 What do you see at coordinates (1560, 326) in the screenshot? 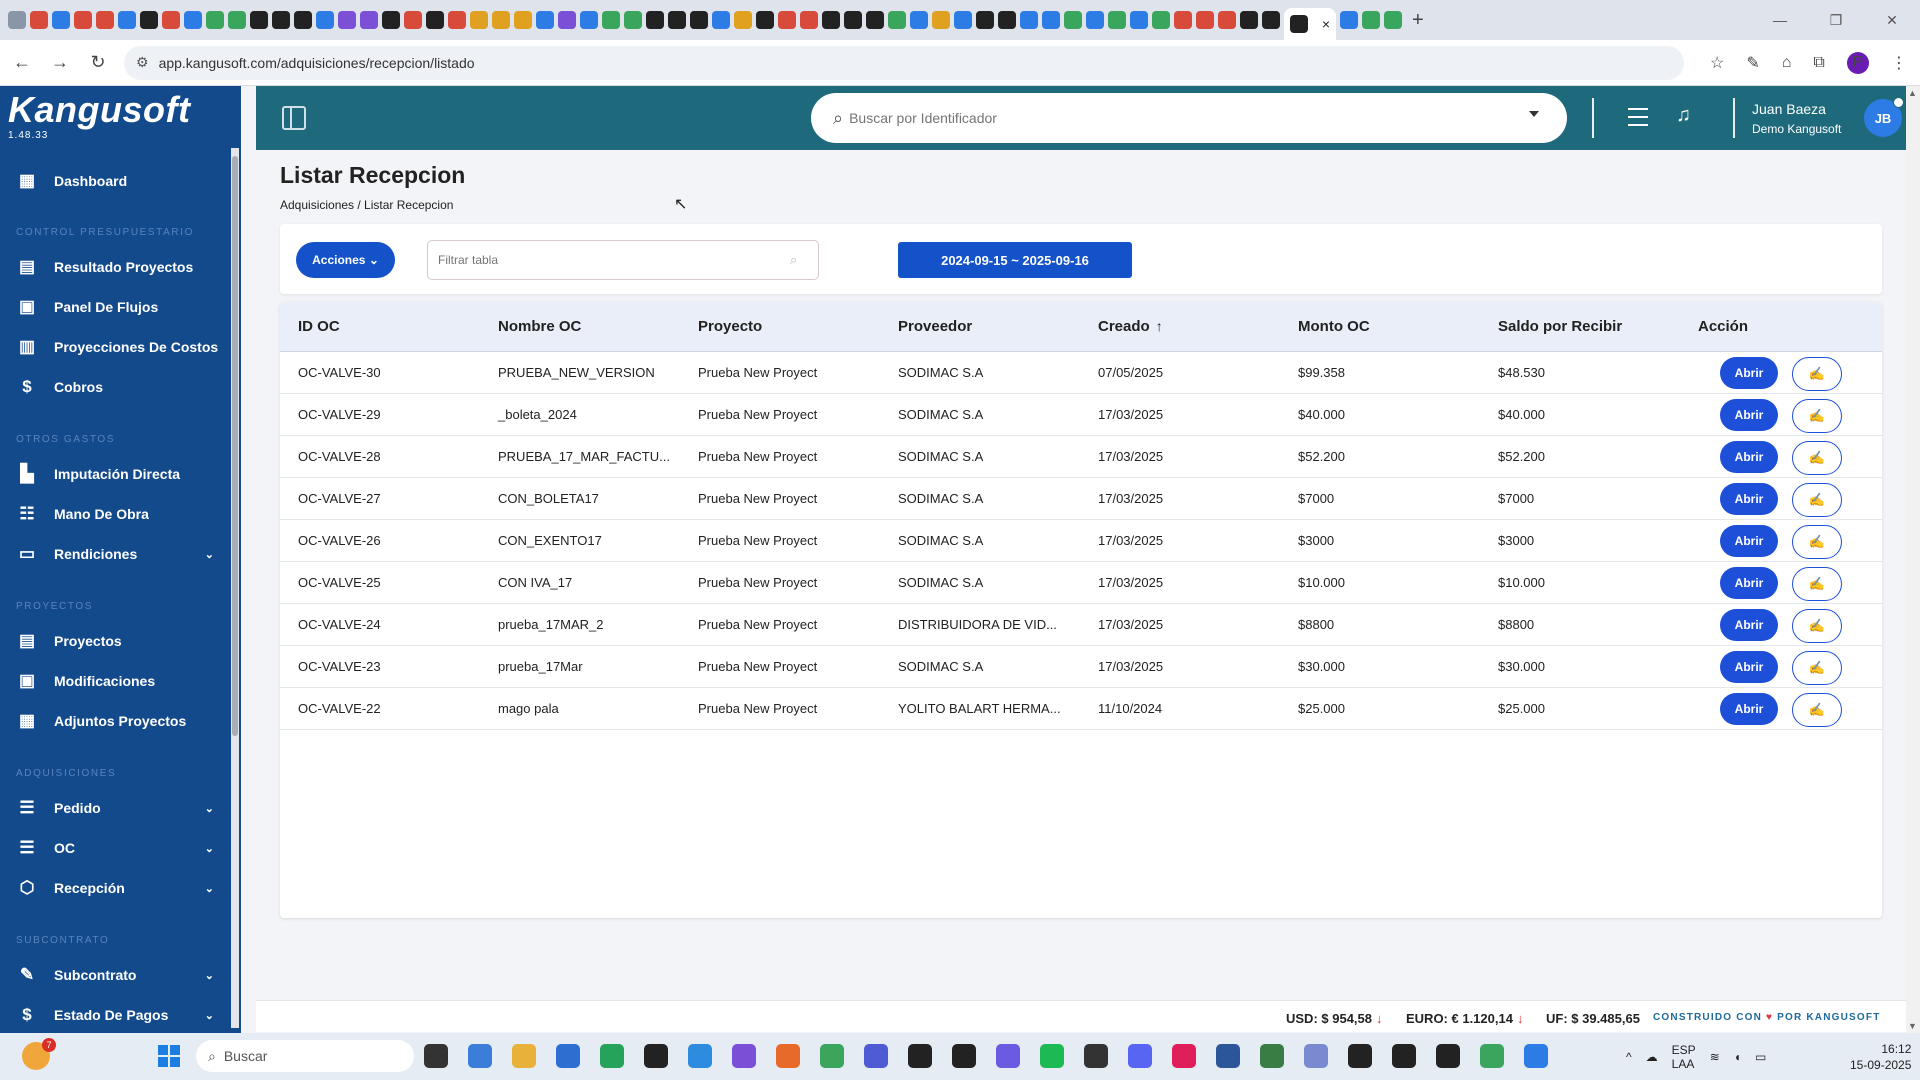
I see `column-header-saldo: Saldo por Recibir` at bounding box center [1560, 326].